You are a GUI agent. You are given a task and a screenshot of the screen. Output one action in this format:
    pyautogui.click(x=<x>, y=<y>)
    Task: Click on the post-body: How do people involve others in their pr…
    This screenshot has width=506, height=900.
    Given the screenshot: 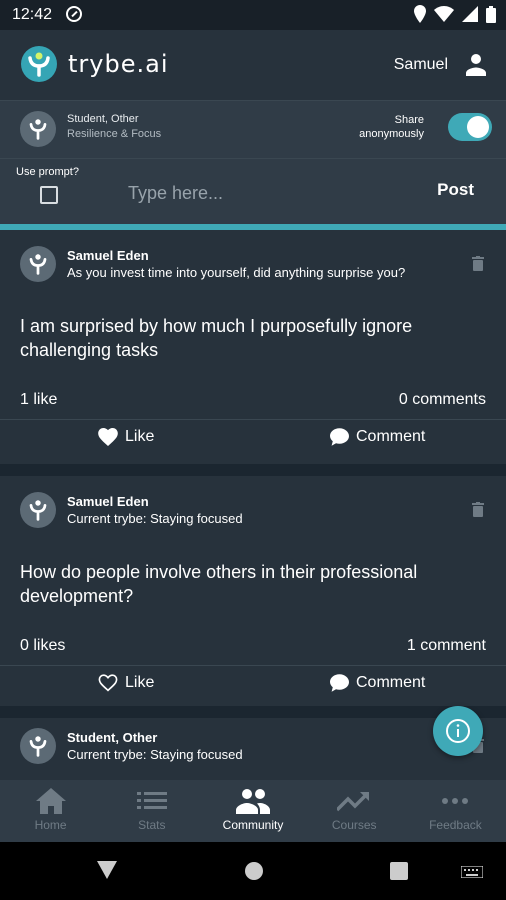 What is the action you would take?
    pyautogui.click(x=219, y=584)
    